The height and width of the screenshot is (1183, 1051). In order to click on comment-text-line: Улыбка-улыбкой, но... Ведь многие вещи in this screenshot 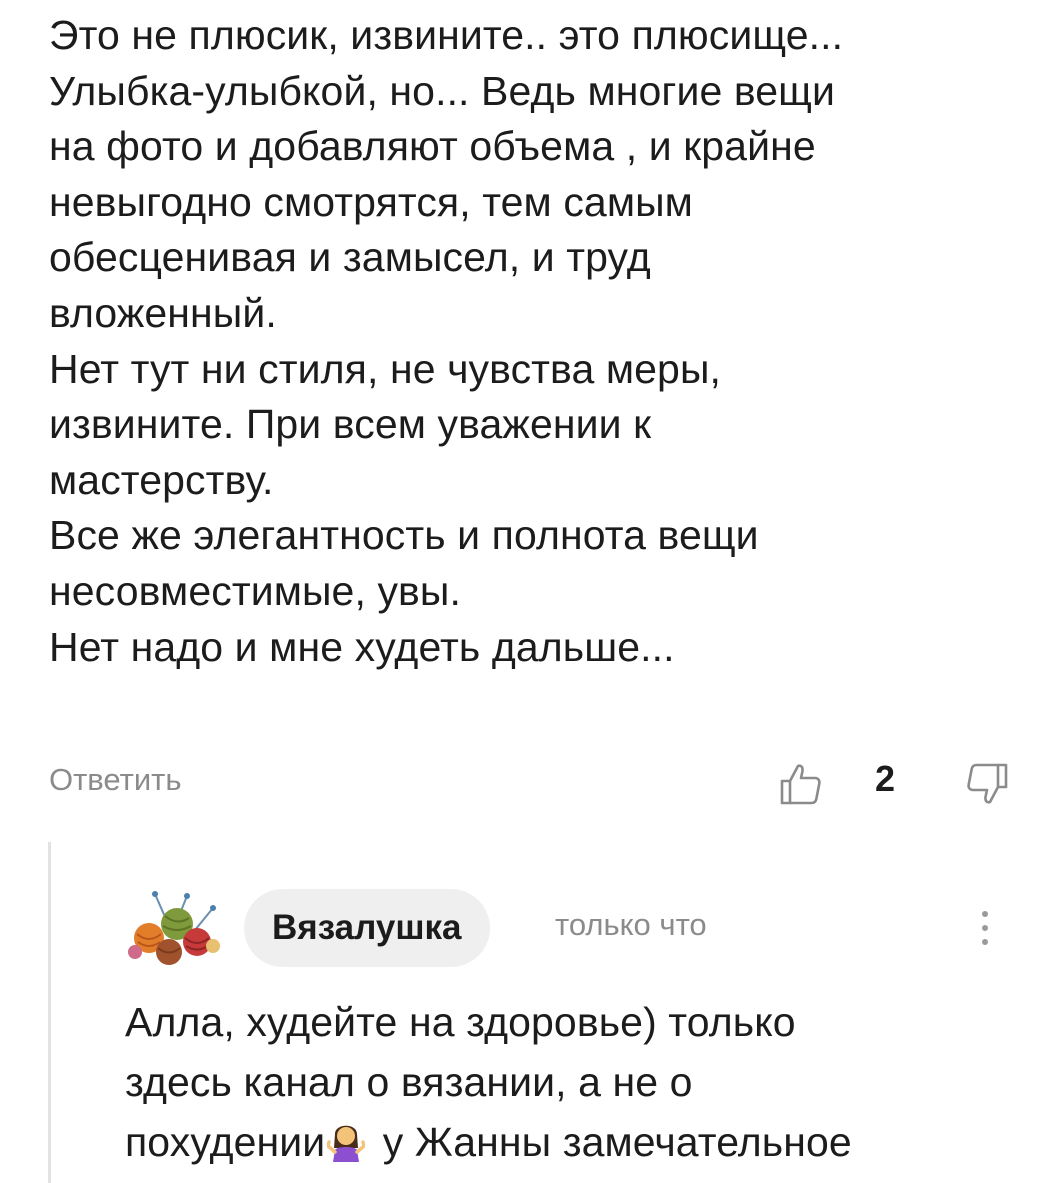, I will do `click(442, 90)`.